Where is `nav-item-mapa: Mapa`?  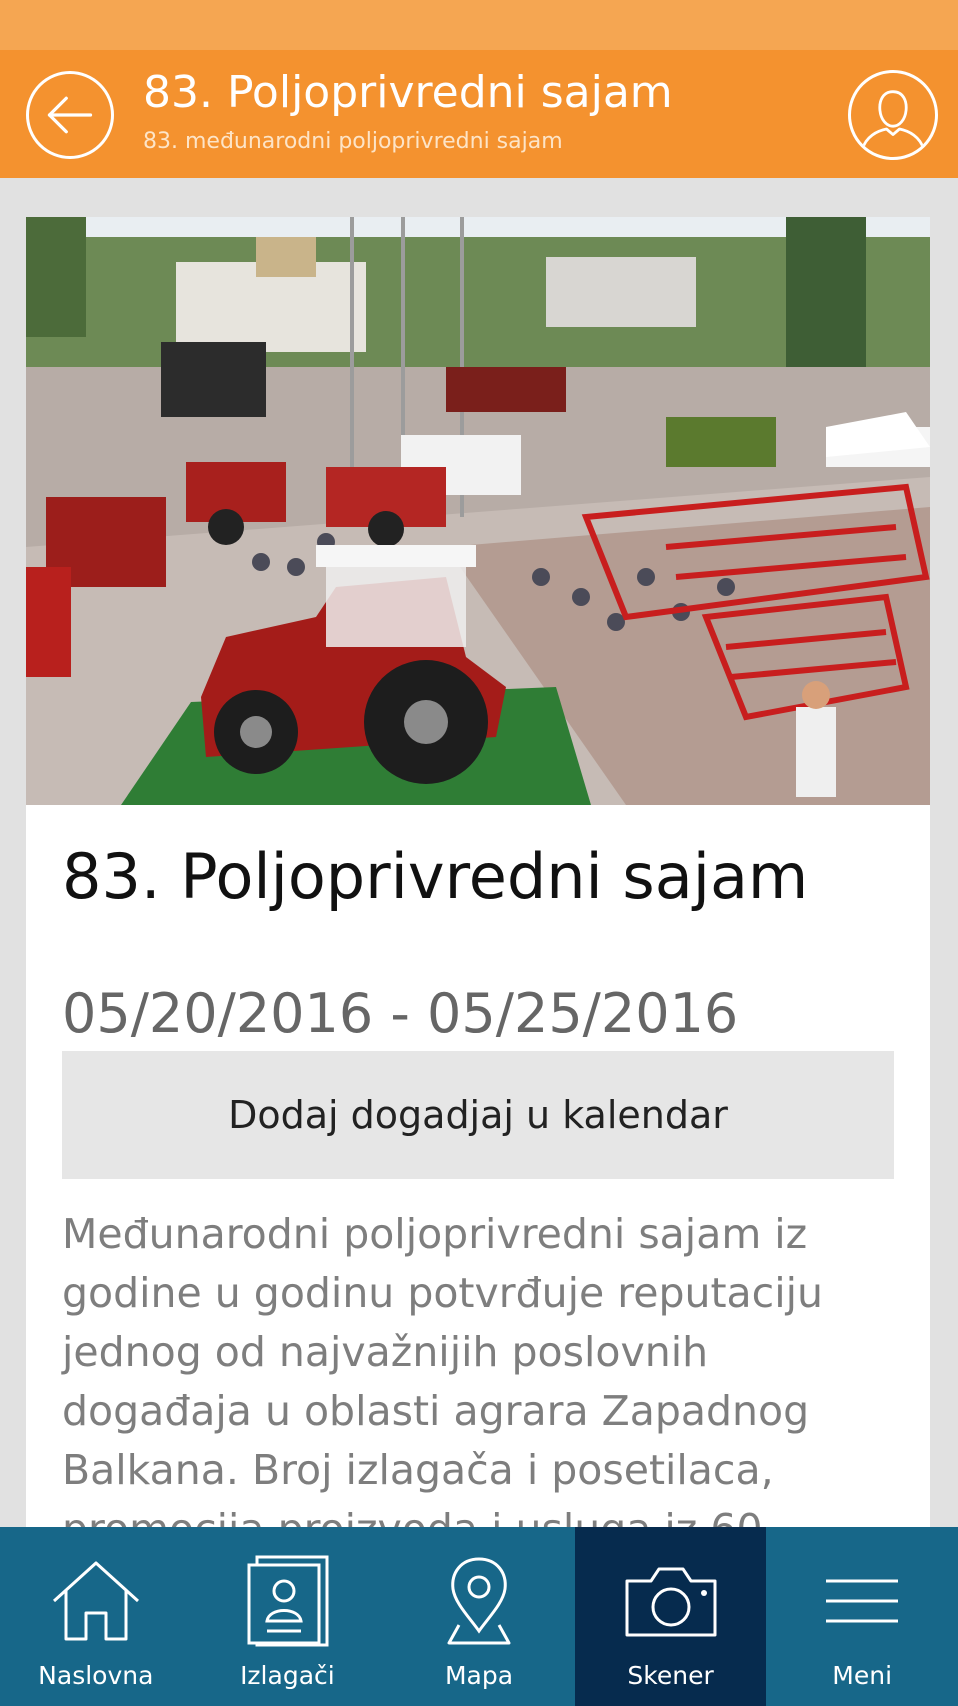 nav-item-mapa: Mapa is located at coordinates (479, 1616).